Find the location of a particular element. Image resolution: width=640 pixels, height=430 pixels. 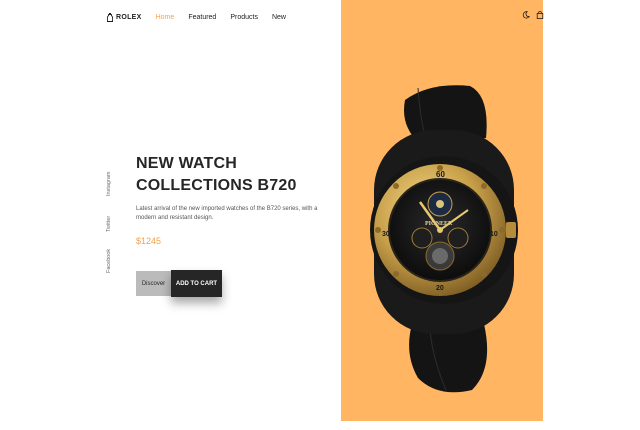

discover-button: Discover is located at coordinates (153, 283).